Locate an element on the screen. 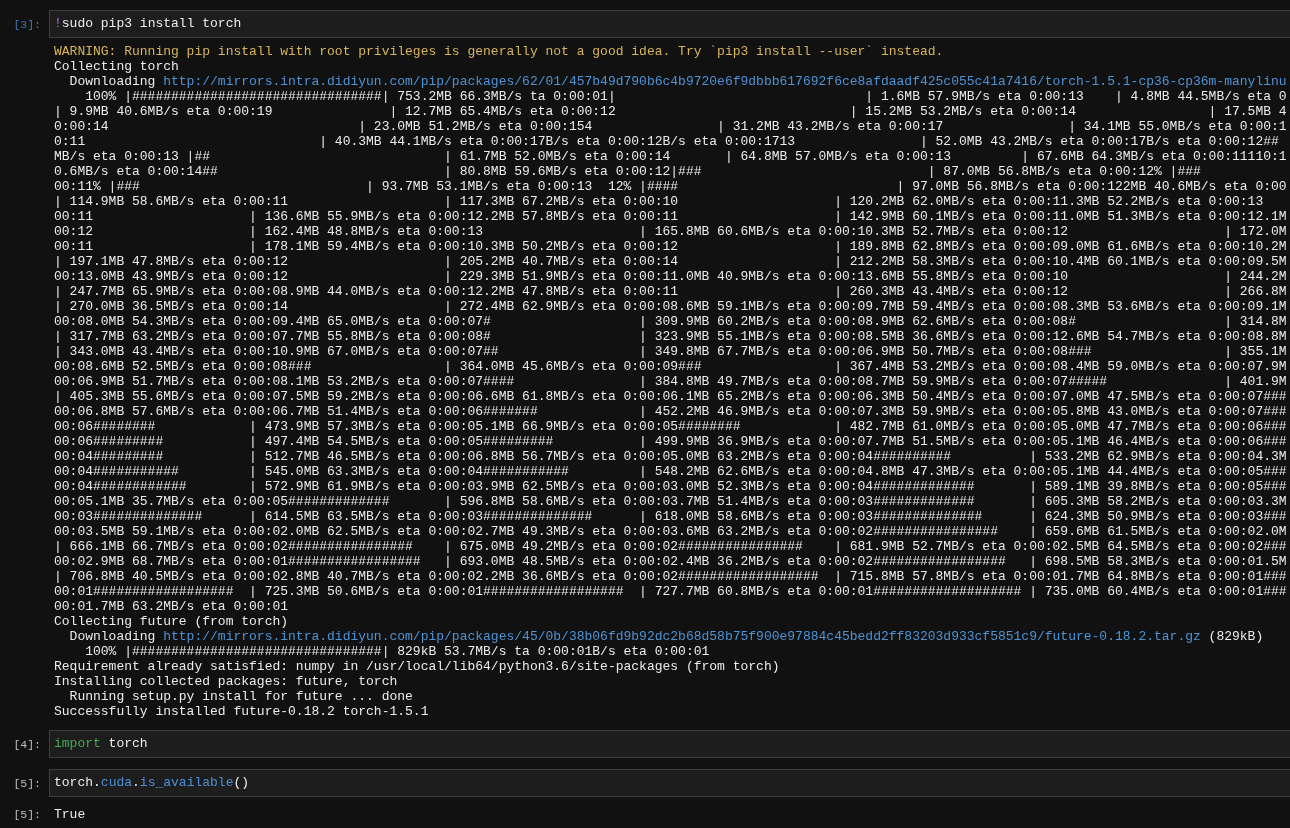 The width and height of the screenshot is (1290, 828). output-prompt: [5]: is located at coordinates (27, 814).